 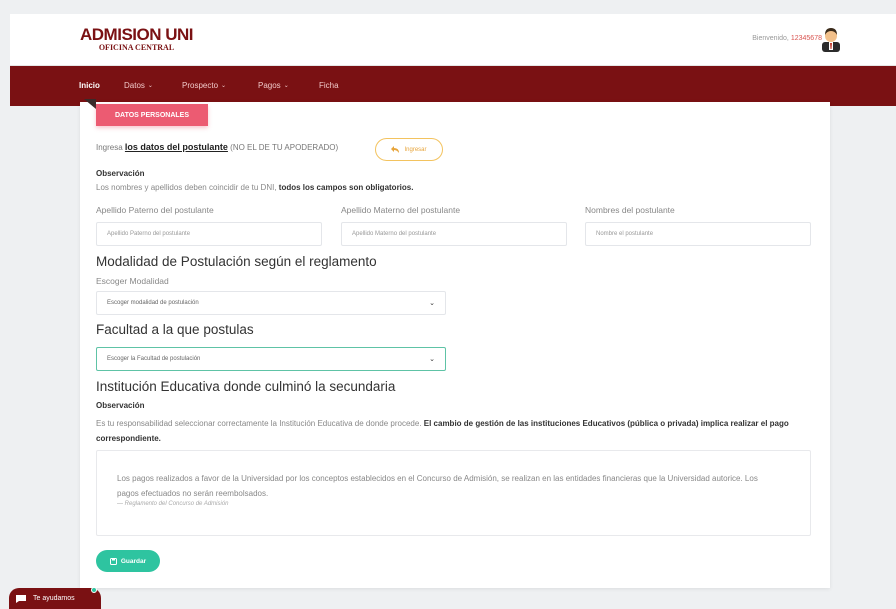 What do you see at coordinates (136, 47) in the screenshot?
I see `logo-subtitle: OFICINA CENTRAL` at bounding box center [136, 47].